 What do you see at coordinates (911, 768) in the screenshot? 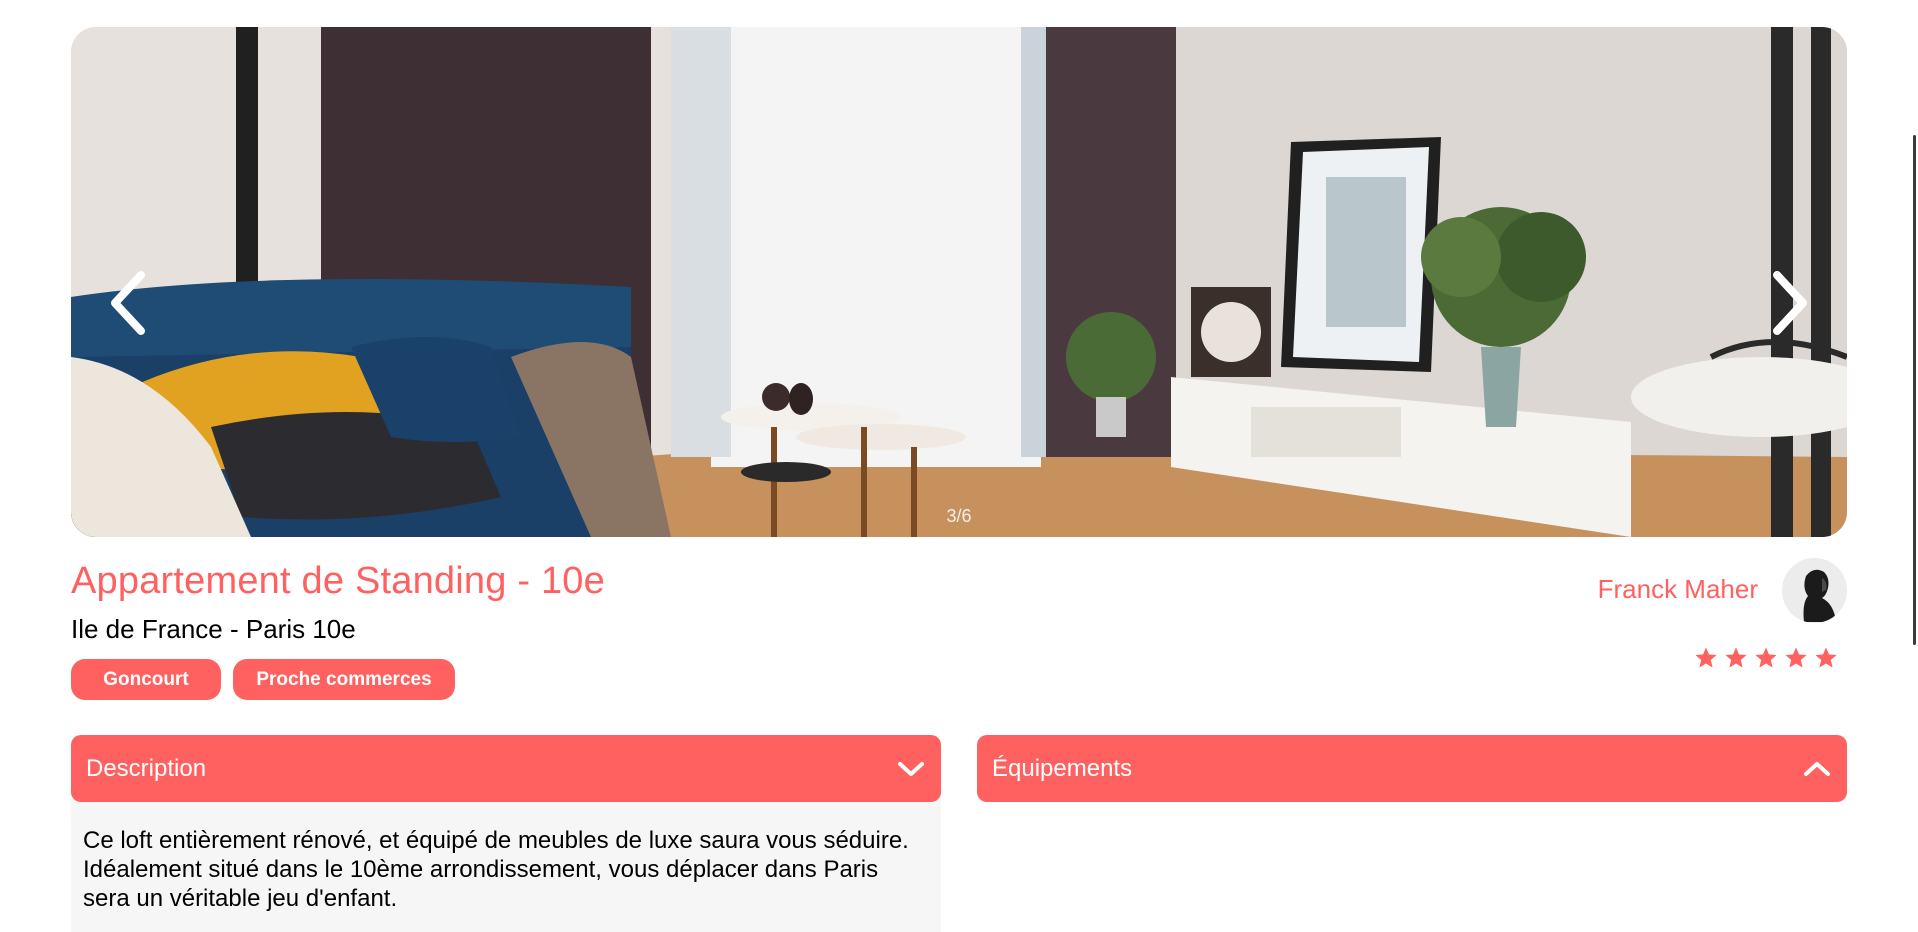
I see `chevron-down-icon` at bounding box center [911, 768].